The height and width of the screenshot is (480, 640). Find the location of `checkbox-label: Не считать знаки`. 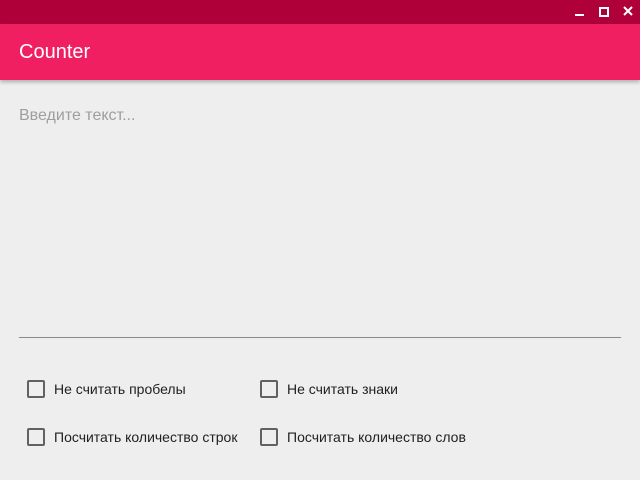

checkbox-label: Не считать знаки is located at coordinates (342, 389).